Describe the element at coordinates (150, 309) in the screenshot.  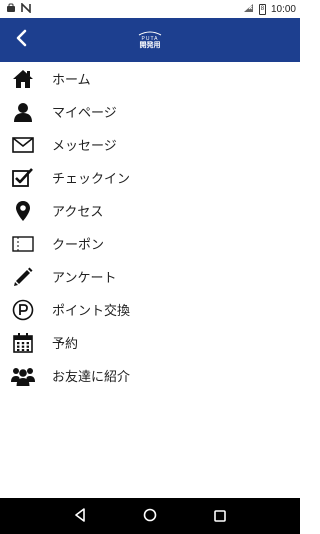
I see `menu-item-points: ポイント交換` at that location.